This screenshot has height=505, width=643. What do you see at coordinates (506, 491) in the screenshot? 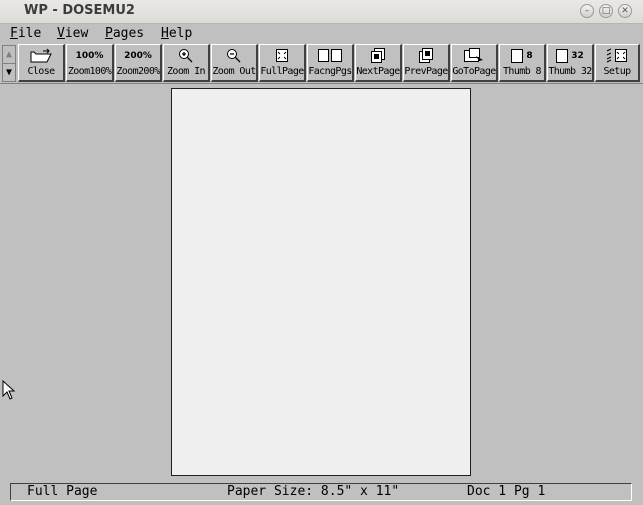
I see `status-position: Doc 1 Pg 1` at bounding box center [506, 491].